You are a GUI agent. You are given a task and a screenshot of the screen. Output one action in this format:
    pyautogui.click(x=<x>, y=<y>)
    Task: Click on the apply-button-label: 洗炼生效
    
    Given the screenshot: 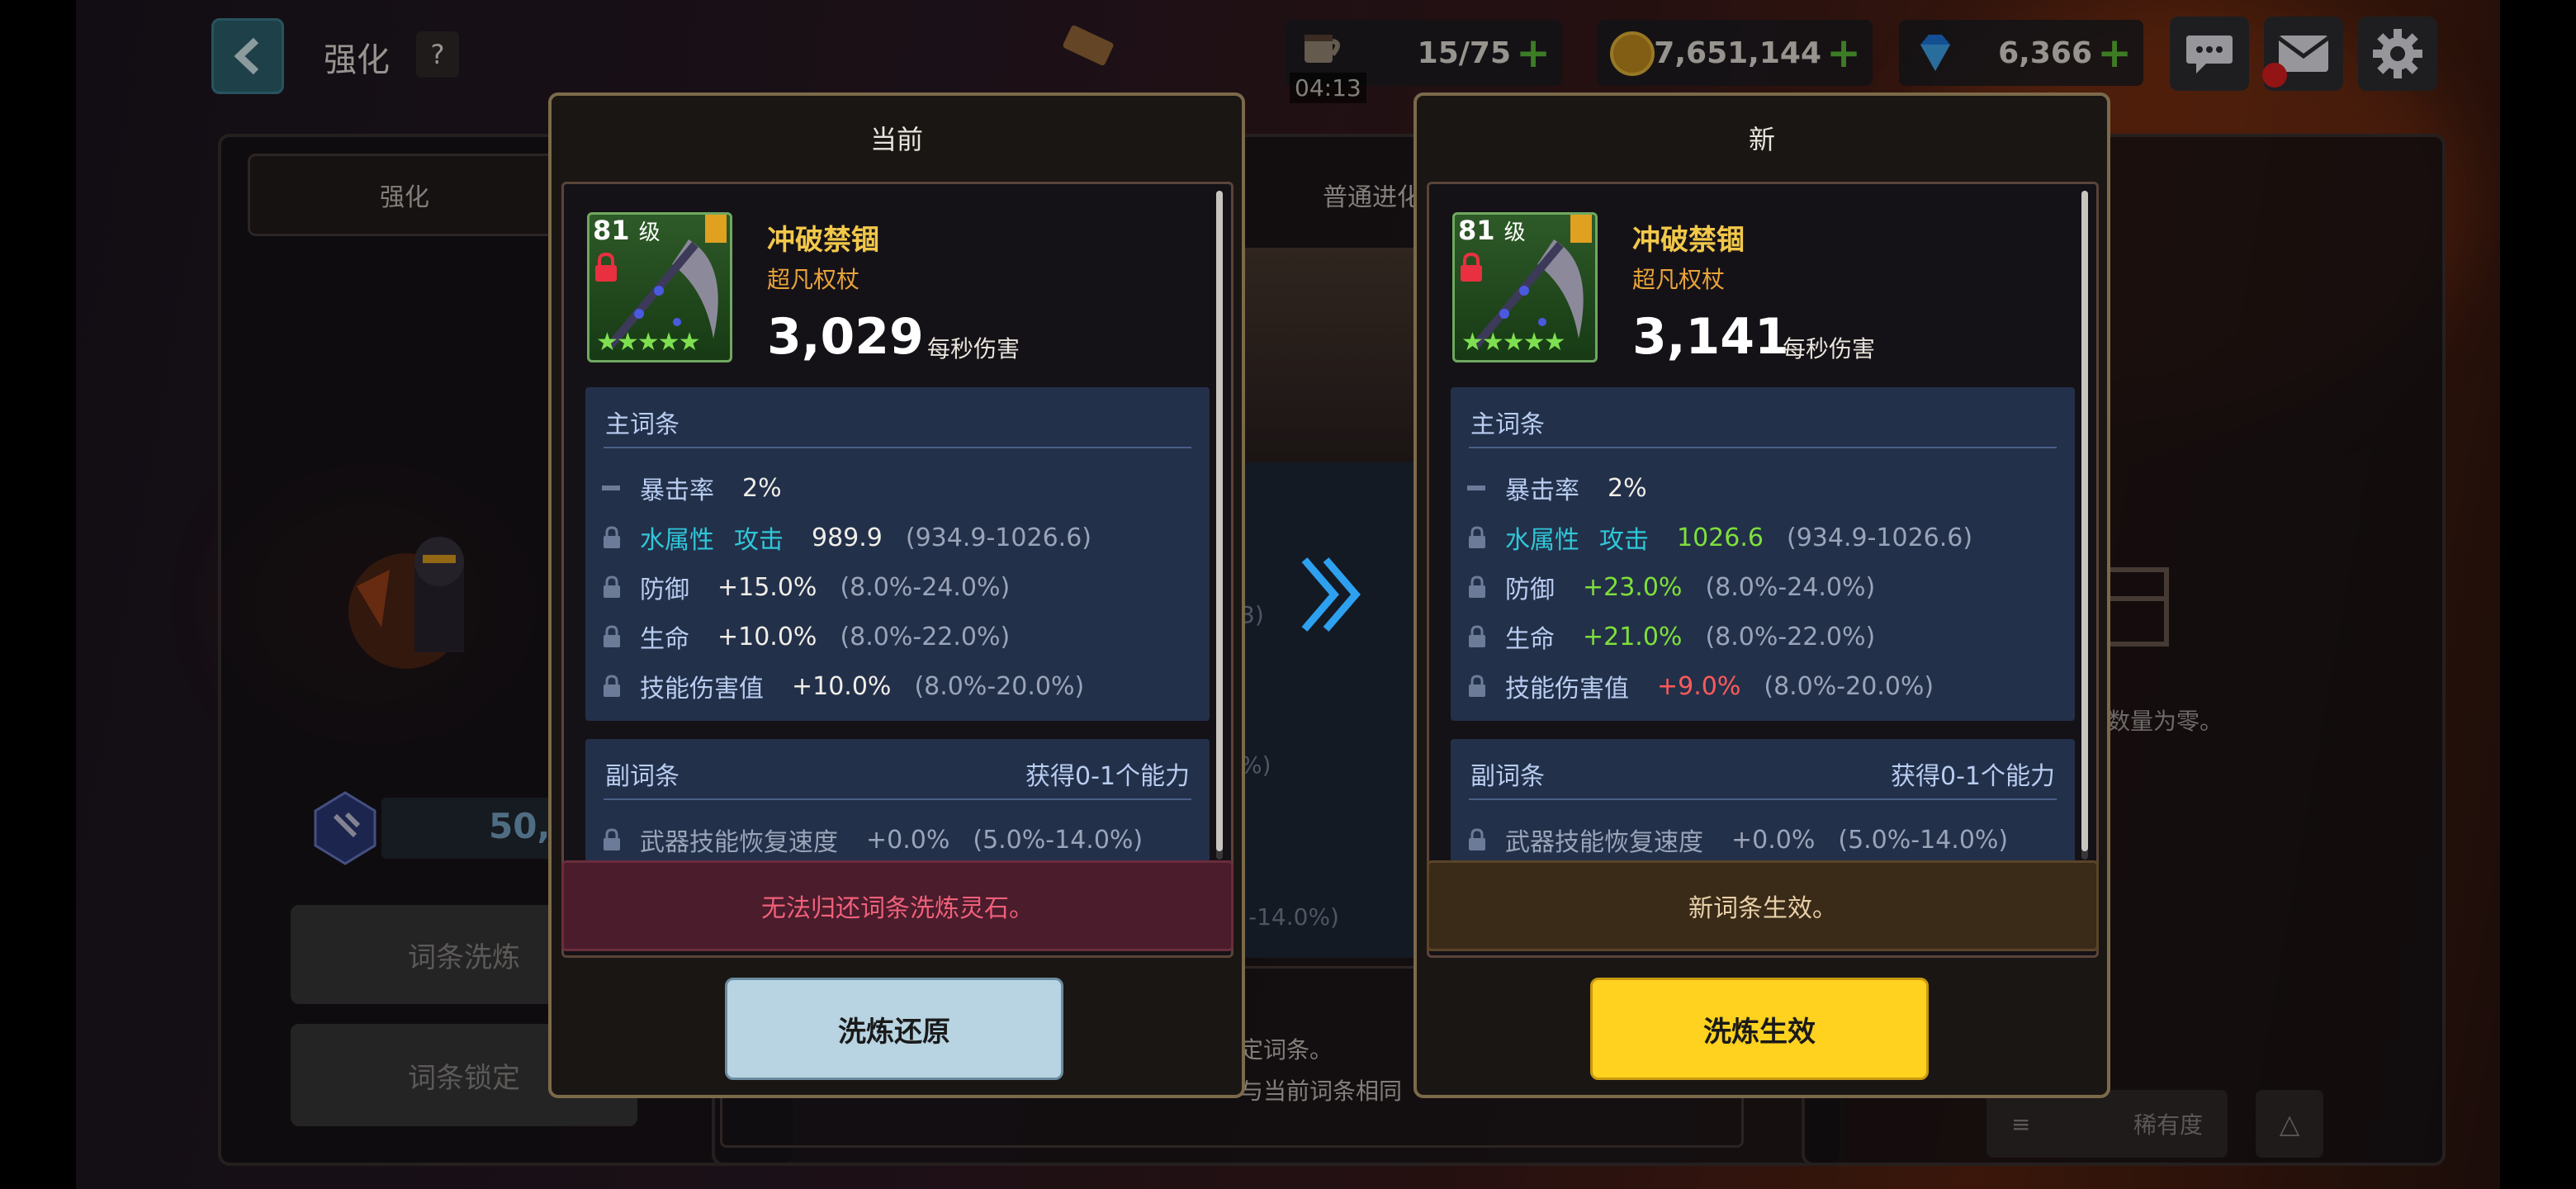 What is the action you would take?
    pyautogui.click(x=1759, y=1032)
    